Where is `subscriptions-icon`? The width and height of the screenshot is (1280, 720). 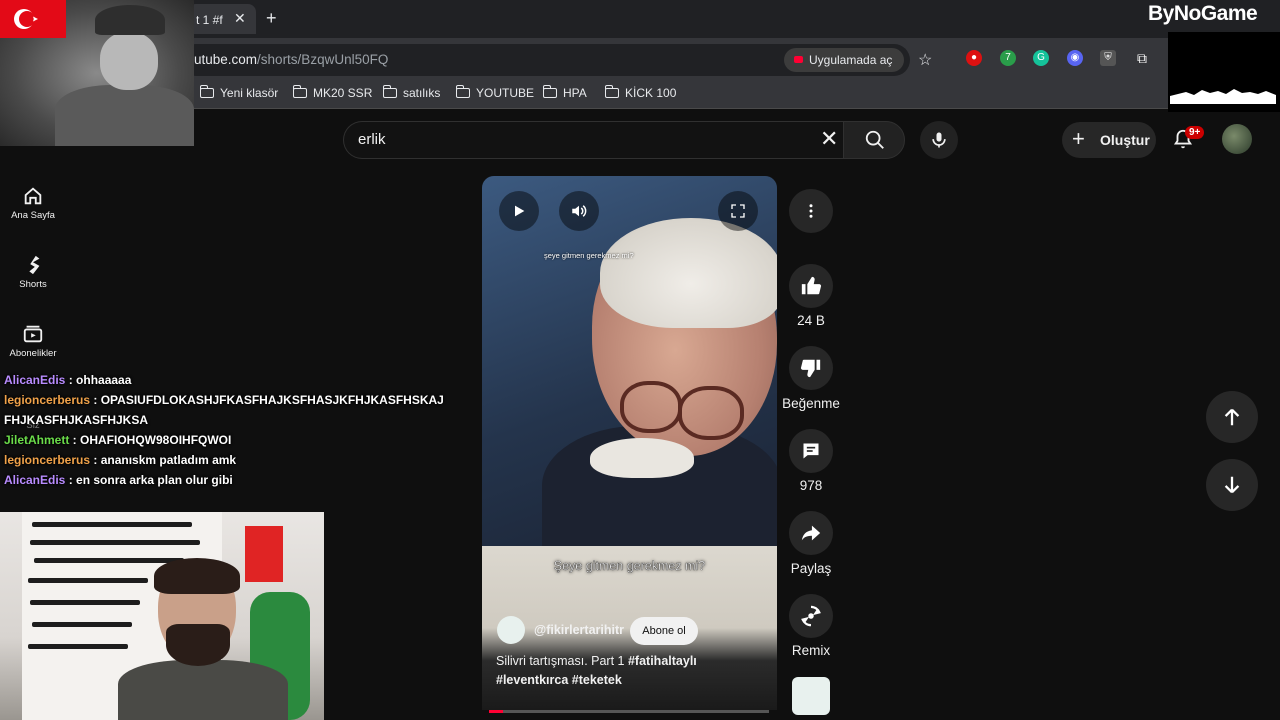
subscriptions-icon is located at coordinates (33, 334).